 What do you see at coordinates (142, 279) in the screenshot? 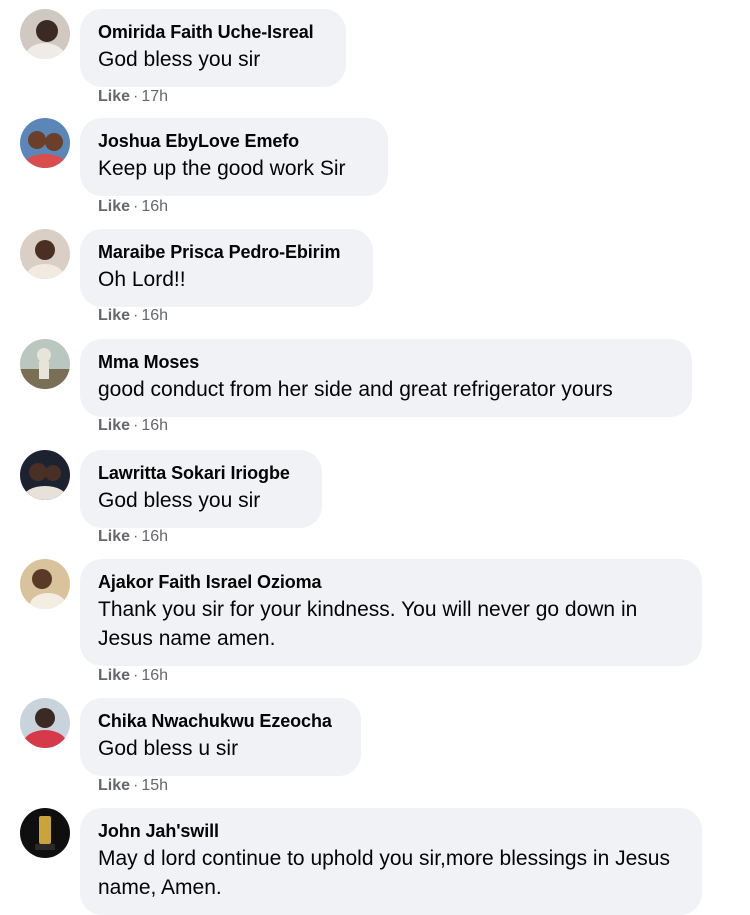
I see `comment-text: Oh Lord!!` at bounding box center [142, 279].